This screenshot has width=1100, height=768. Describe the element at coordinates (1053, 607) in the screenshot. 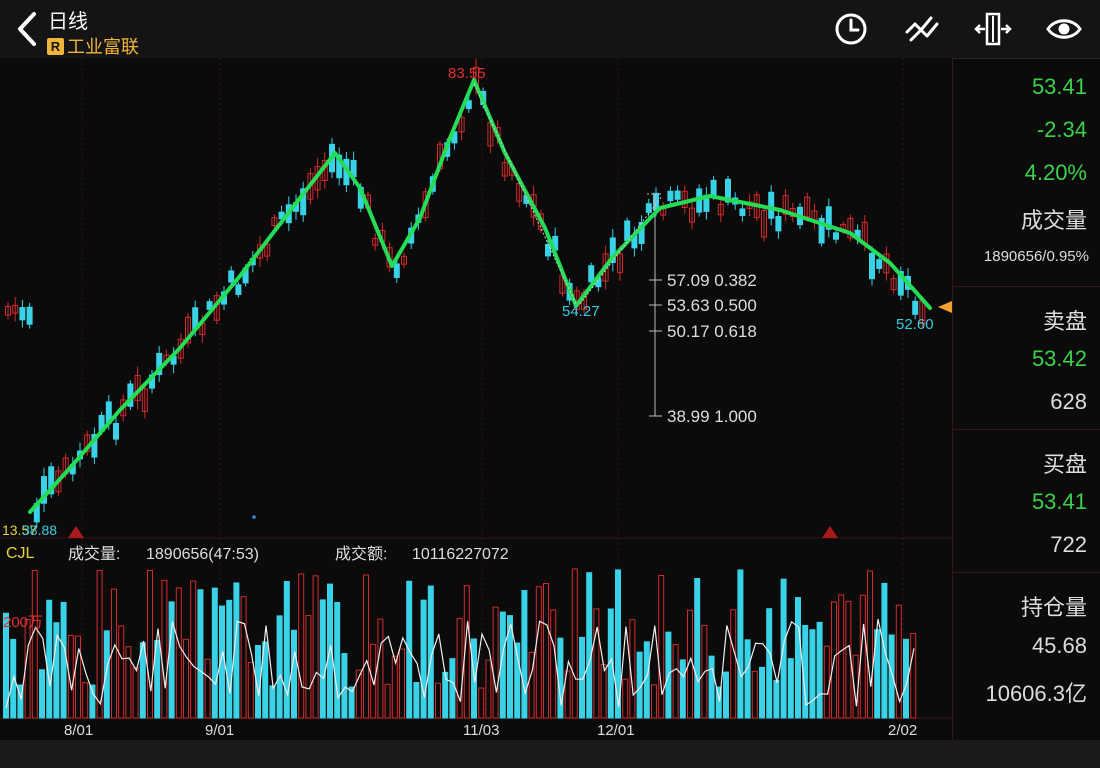

I see `open-interest-label: 持仓量` at that location.